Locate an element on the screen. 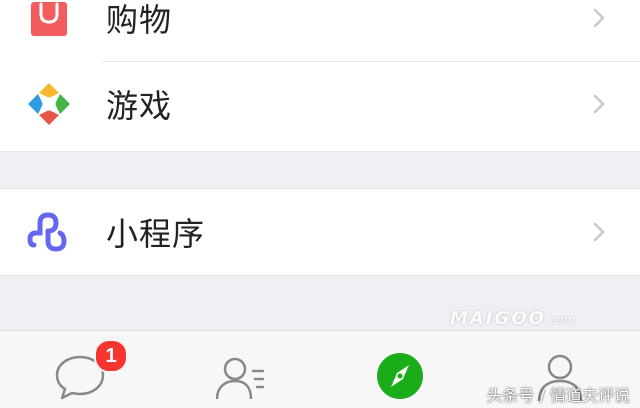 The height and width of the screenshot is (408, 640). tab-contacts is located at coordinates (240, 369).